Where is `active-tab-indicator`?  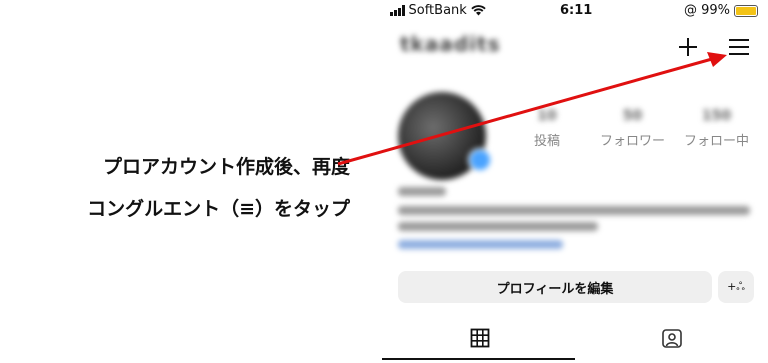 active-tab-indicator is located at coordinates (478, 359).